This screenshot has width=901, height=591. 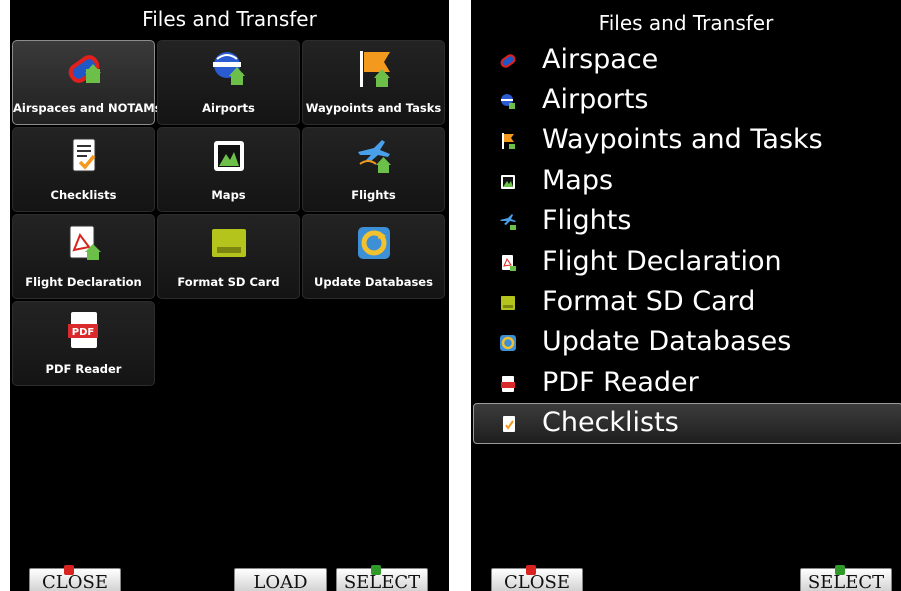 I want to click on list-item-label: Flight Declaration, so click(x=662, y=261).